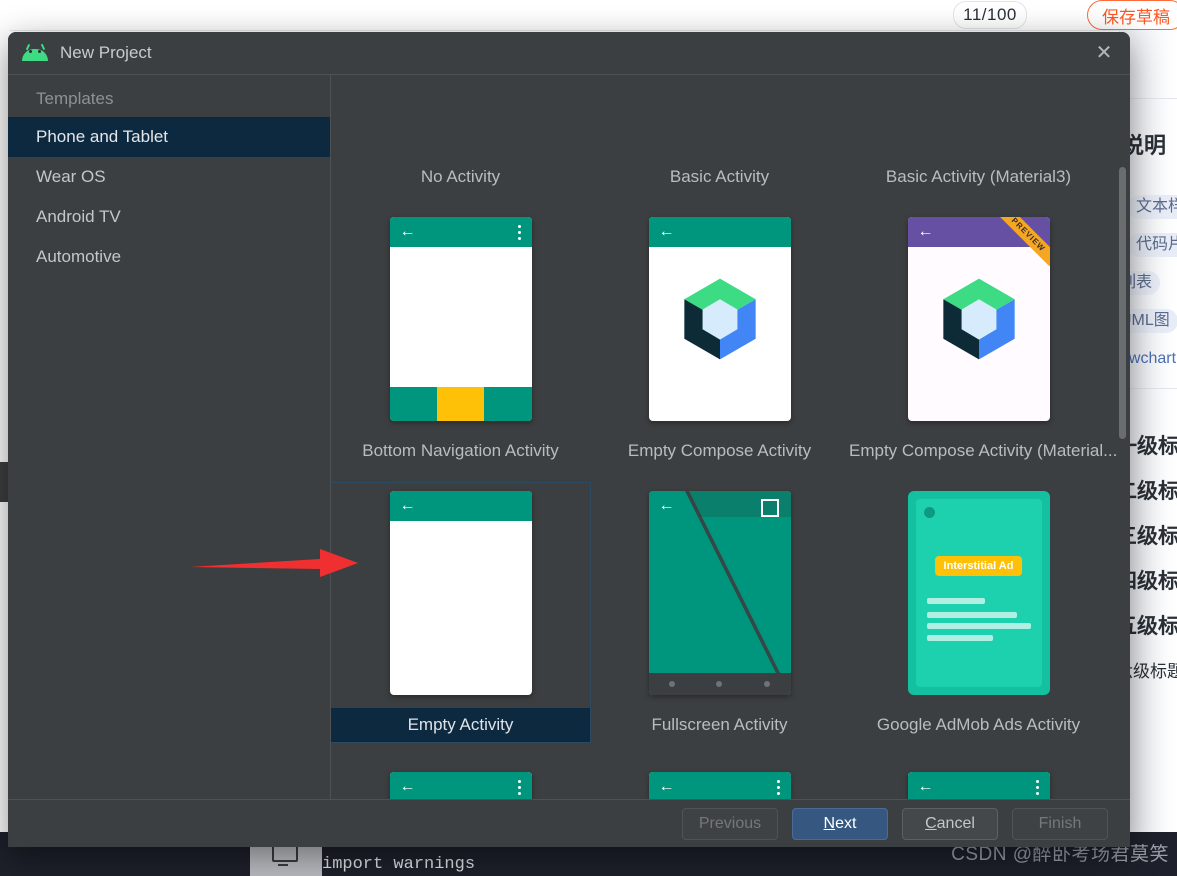 Image resolution: width=1177 pixels, height=876 pixels. Describe the element at coordinates (1060, 823) in the screenshot. I see `finish-button: Finish` at that location.